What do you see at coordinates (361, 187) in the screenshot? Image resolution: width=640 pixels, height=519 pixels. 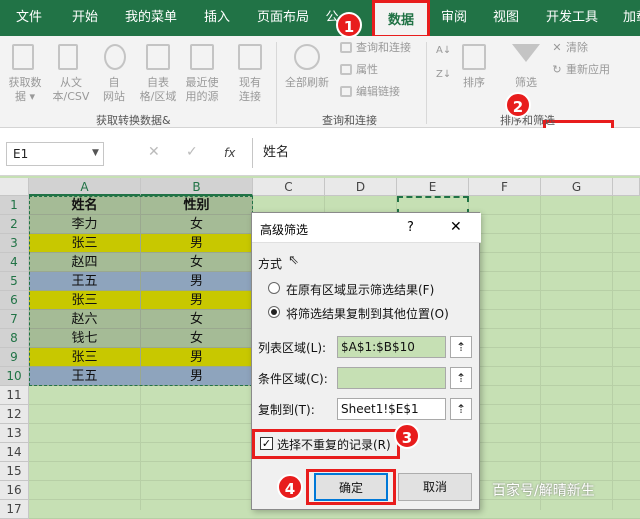 I see `column-header-d: D` at bounding box center [361, 187].